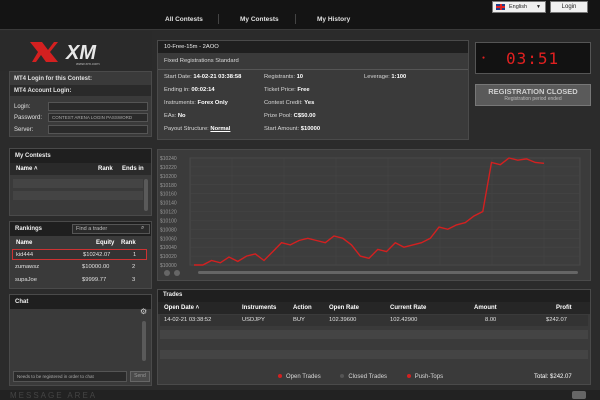 Image resolution: width=600 pixels, height=400 pixels. What do you see at coordinates (177, 273) in the screenshot?
I see `zoom-out-icon` at bounding box center [177, 273].